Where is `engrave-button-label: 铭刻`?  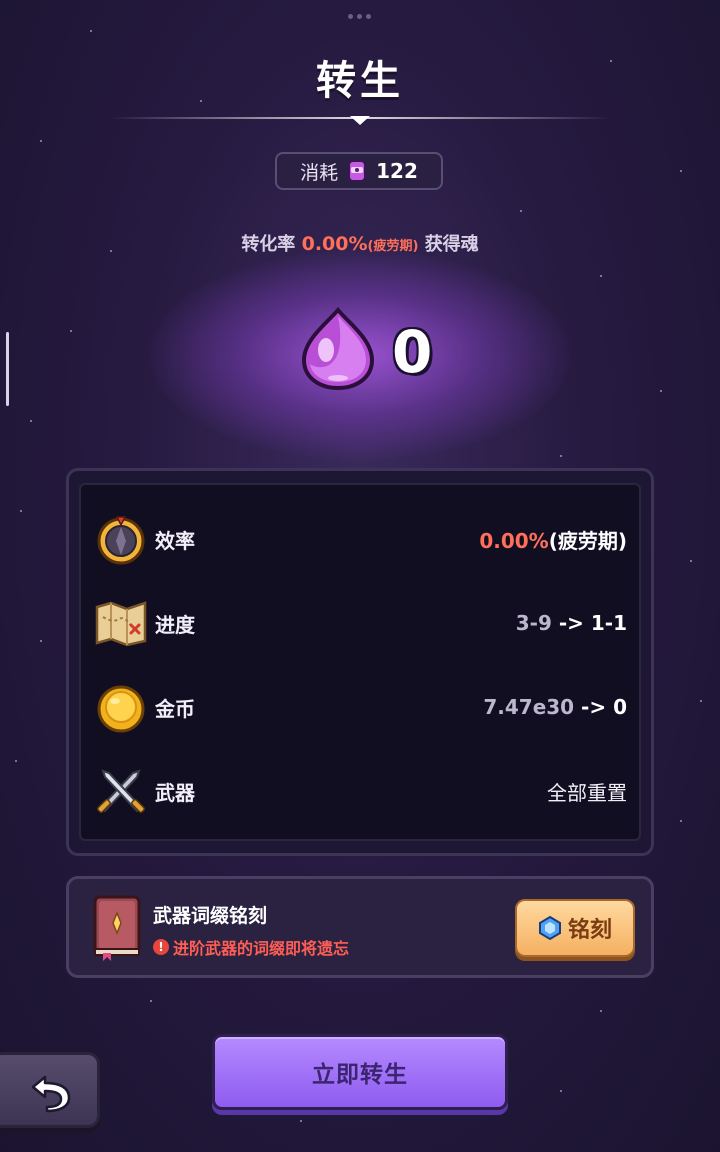 engrave-button-label: 铭刻 is located at coordinates (589, 930).